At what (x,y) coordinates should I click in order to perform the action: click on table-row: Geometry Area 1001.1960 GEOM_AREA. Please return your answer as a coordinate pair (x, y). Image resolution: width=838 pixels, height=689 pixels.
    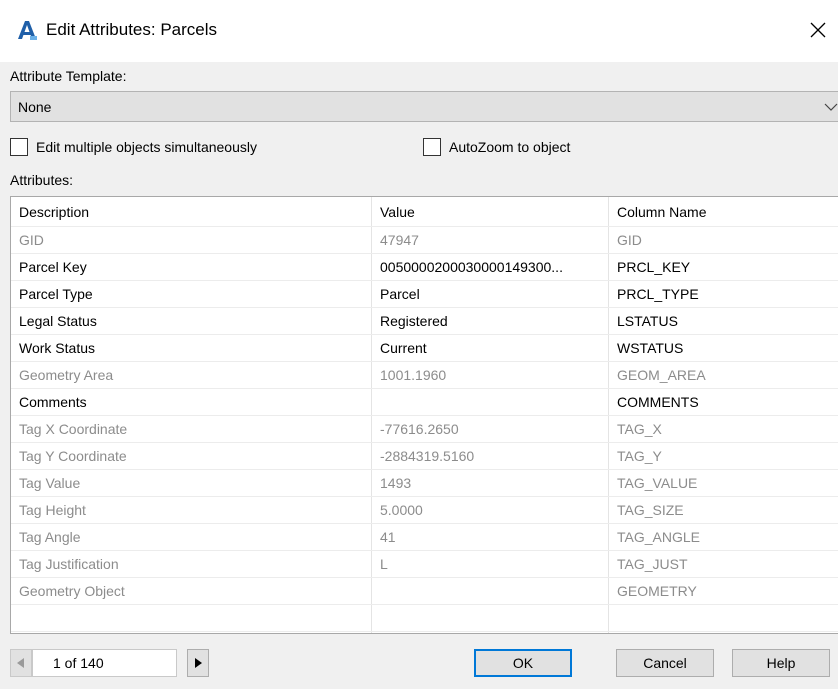
    Looking at the image, I should click on (424, 375).